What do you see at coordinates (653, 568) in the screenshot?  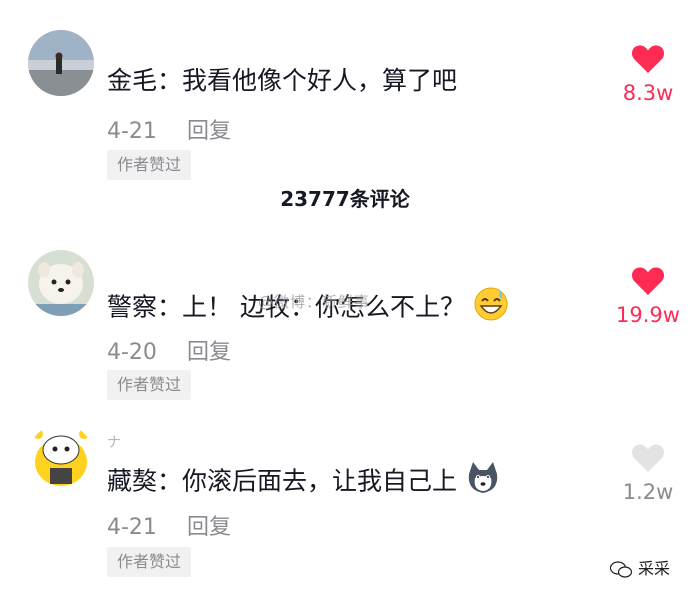 I see `corner-watermark-text: 采采` at bounding box center [653, 568].